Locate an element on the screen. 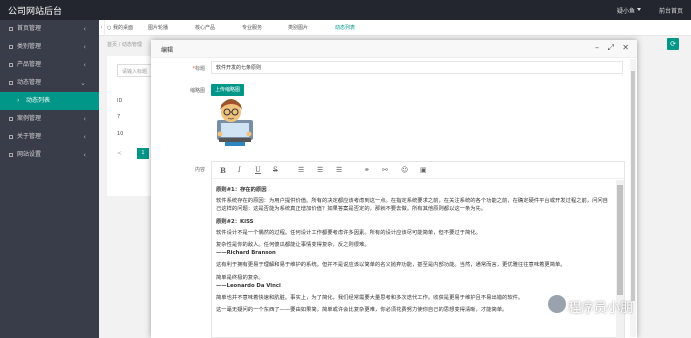  chevron-right-icon: › is located at coordinates (18, 100).